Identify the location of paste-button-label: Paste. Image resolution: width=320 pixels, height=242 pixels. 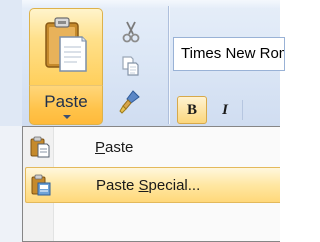
(66, 101).